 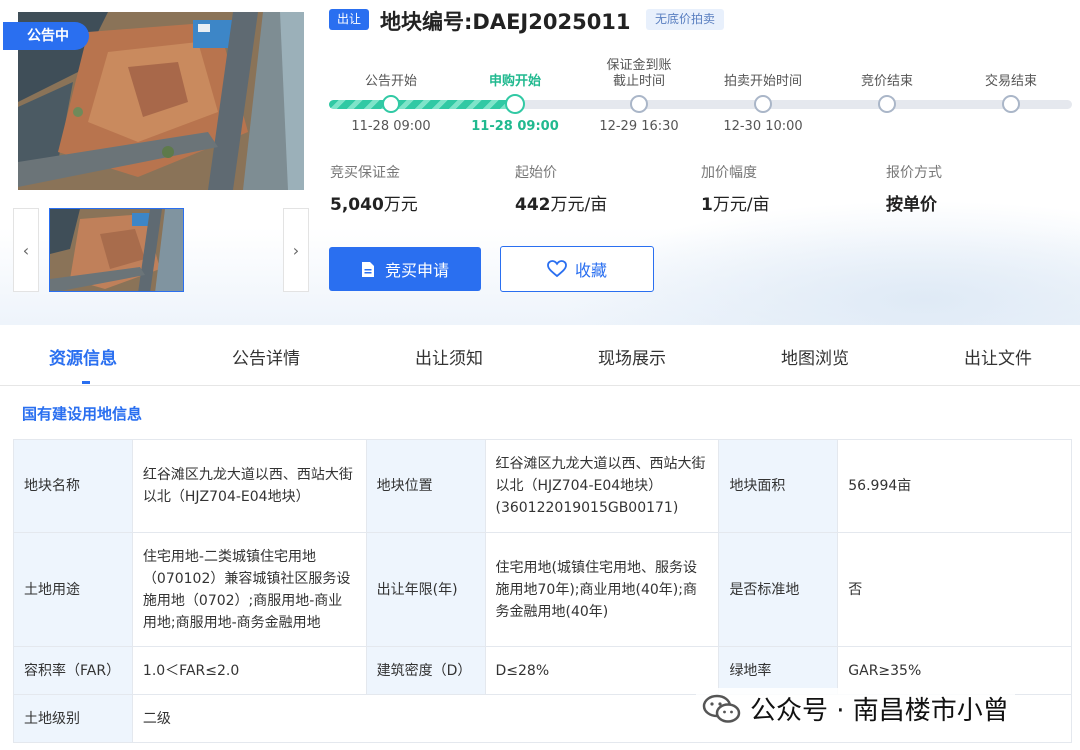 What do you see at coordinates (391, 104) in the screenshot?
I see `timeline-node-announce-start` at bounding box center [391, 104].